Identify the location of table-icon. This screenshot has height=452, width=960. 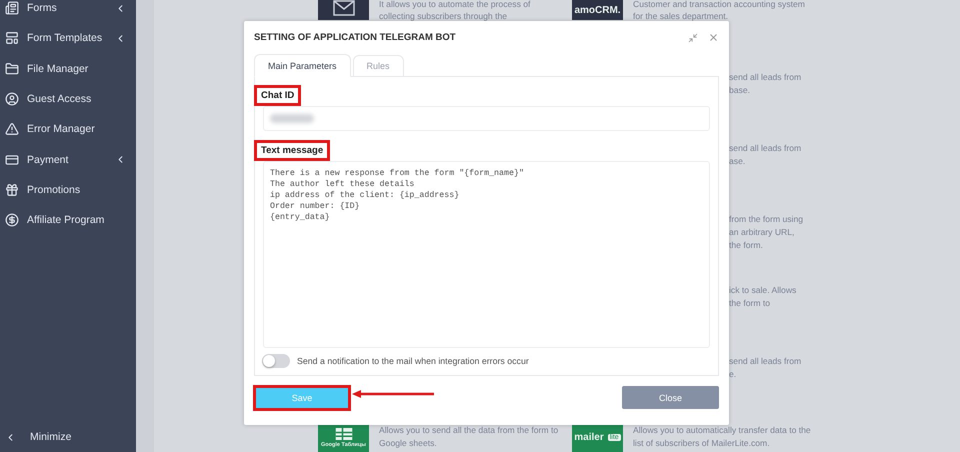
(343, 434).